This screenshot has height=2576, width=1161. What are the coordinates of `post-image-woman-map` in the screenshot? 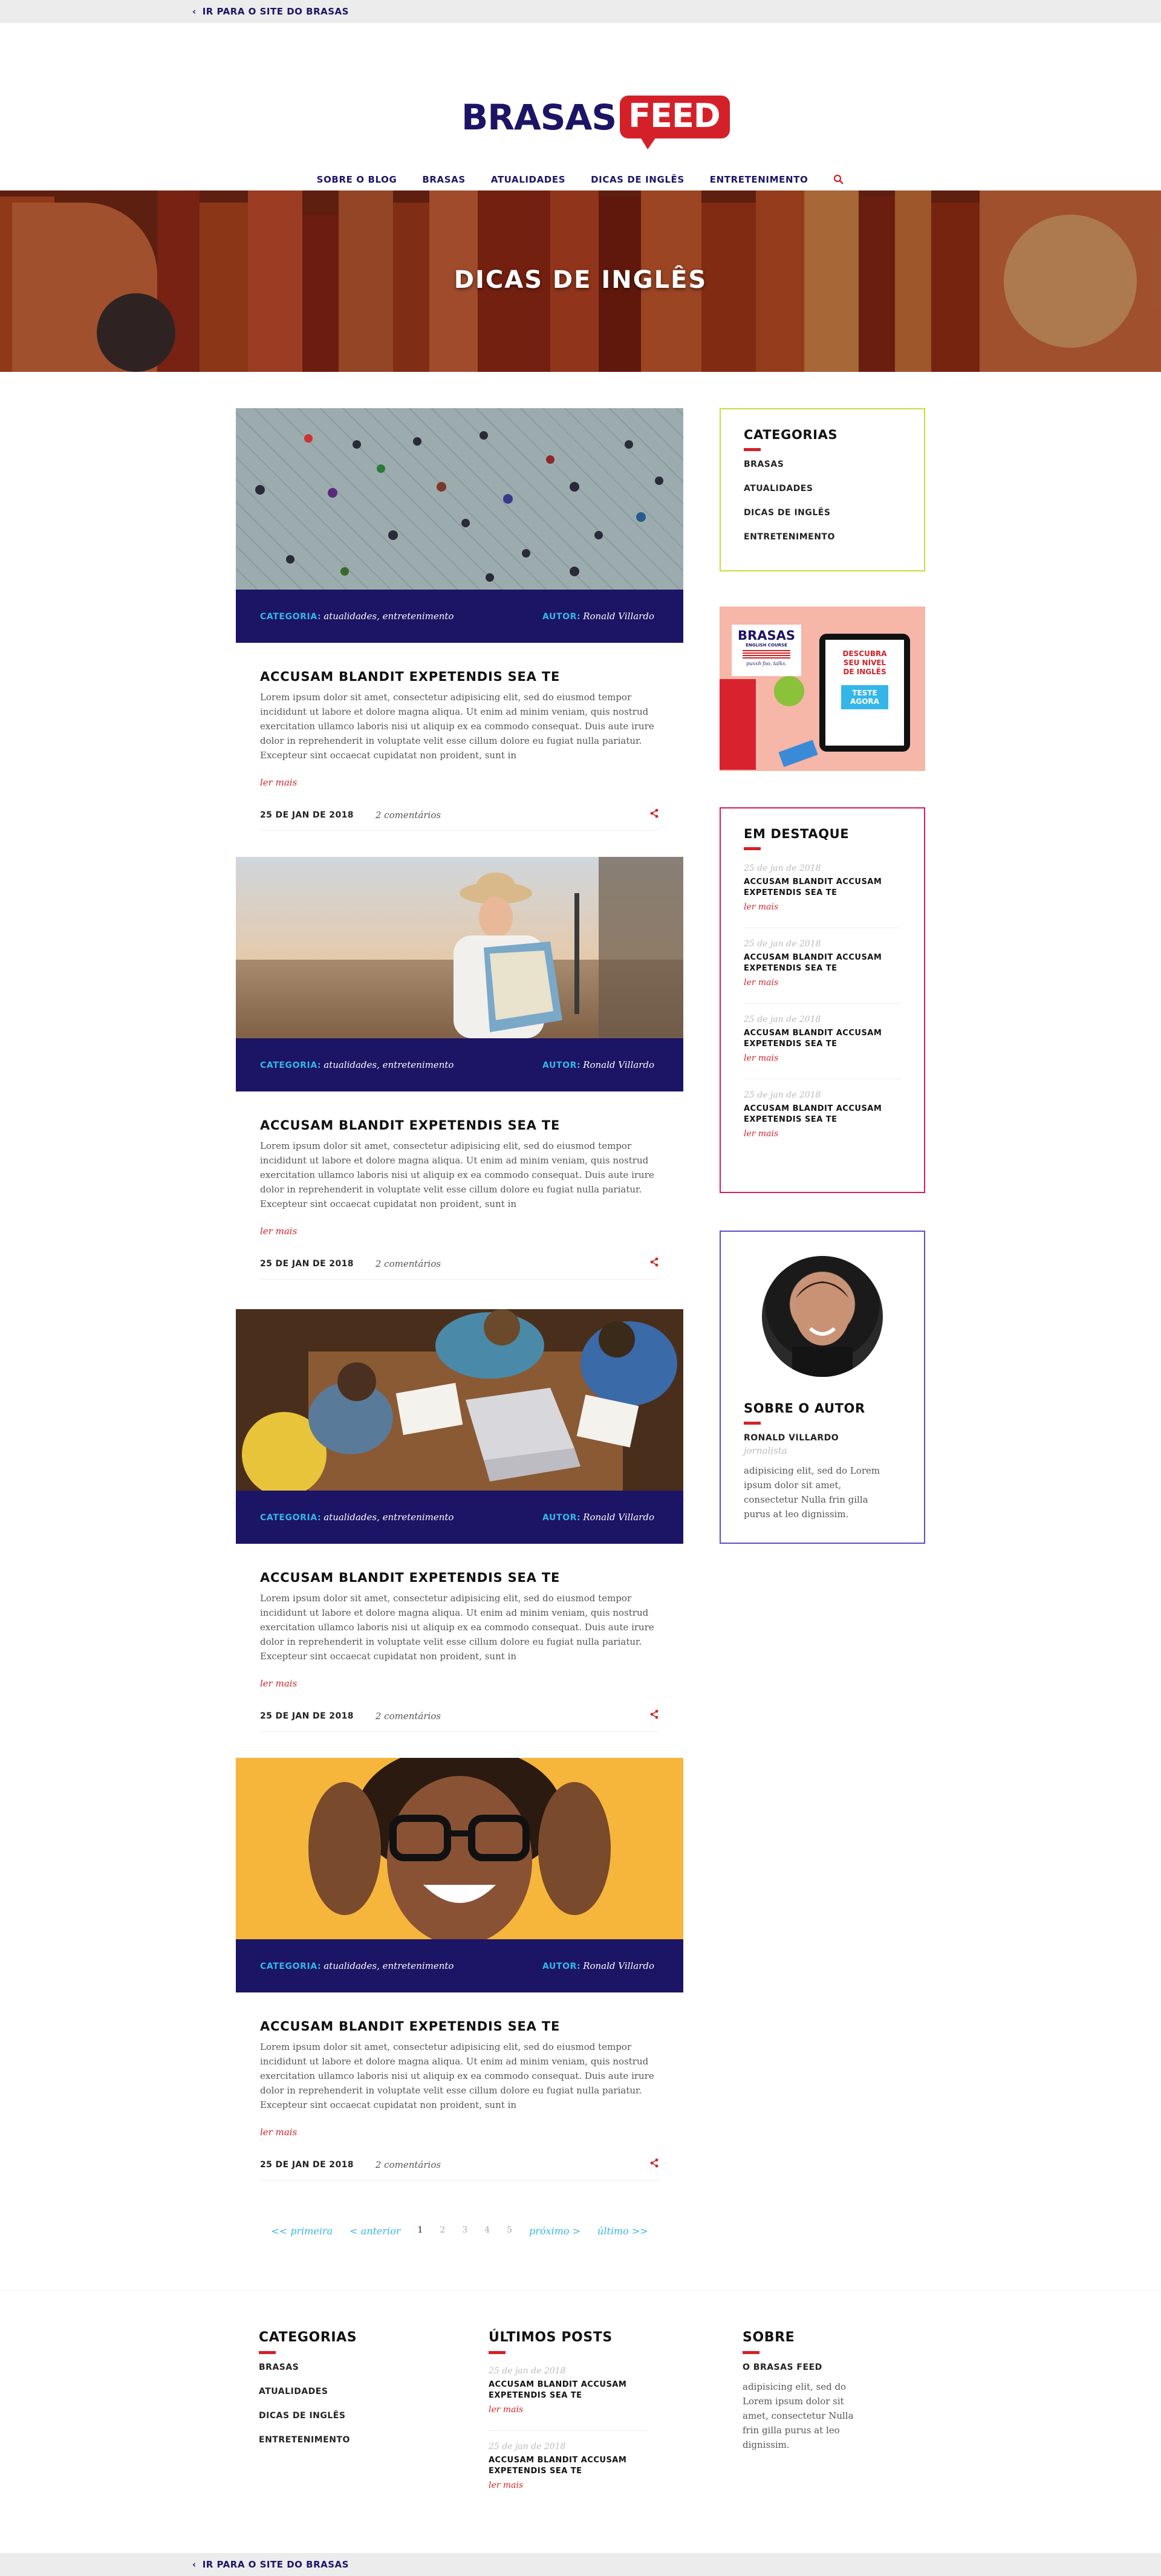 It's located at (459, 948).